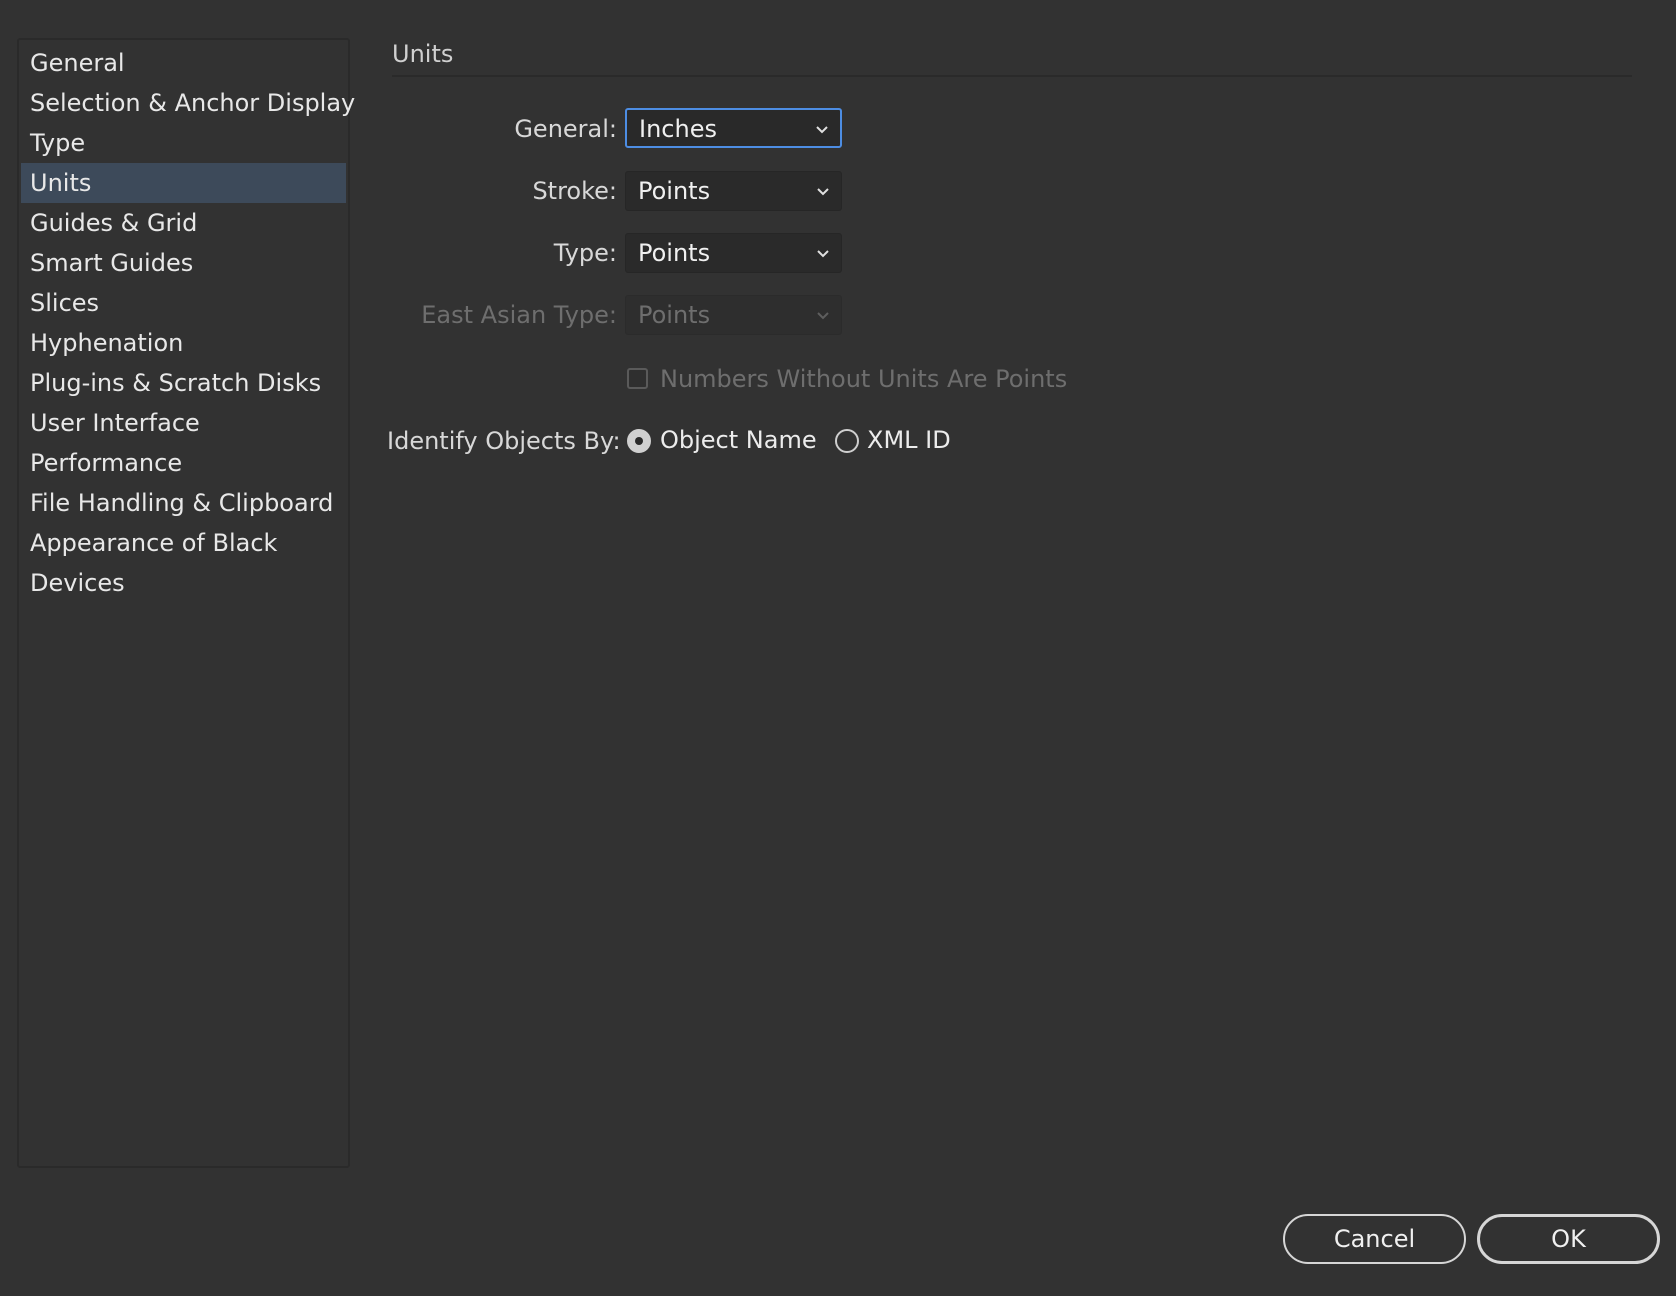 This screenshot has height=1296, width=1676. Describe the element at coordinates (183, 423) in the screenshot. I see `sidebar-item-user-interface: User Interface` at that location.